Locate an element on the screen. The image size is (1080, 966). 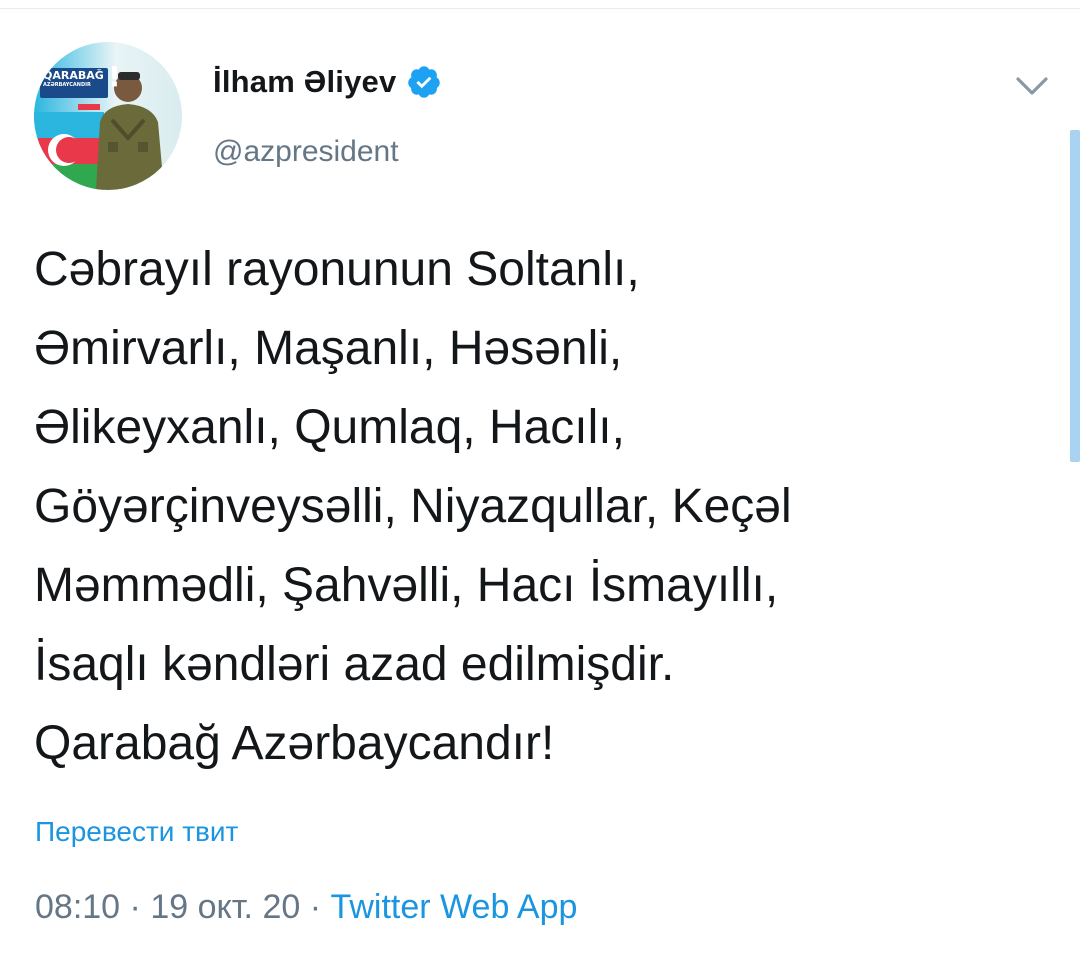
avatar-badge-line2: AZƏRBAYCANDIR is located at coordinates (67, 85).